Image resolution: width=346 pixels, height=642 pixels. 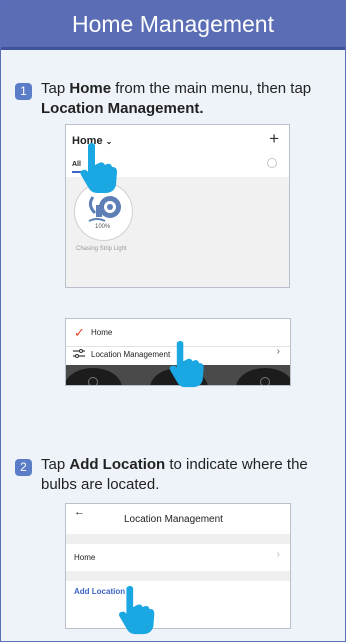 What do you see at coordinates (173, 24) in the screenshot?
I see `page-title: Home Management` at bounding box center [173, 24].